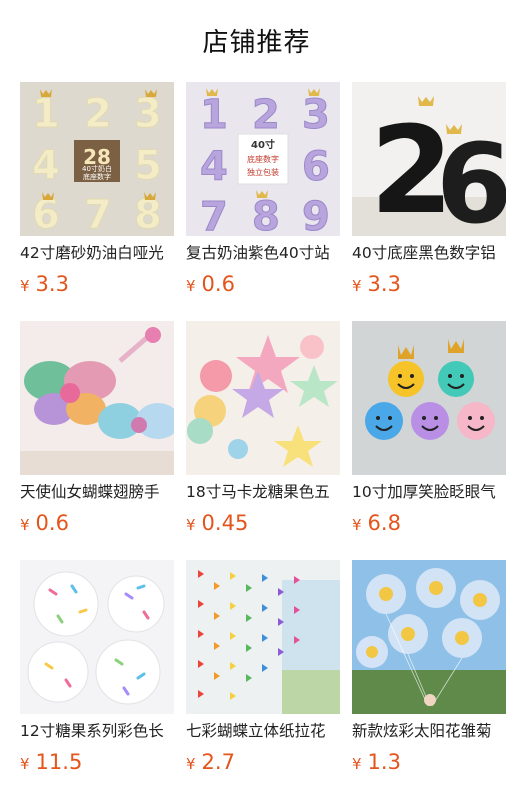 This screenshot has width=513, height=800. I want to click on daisy-flower-balloons-icon, so click(429, 637).